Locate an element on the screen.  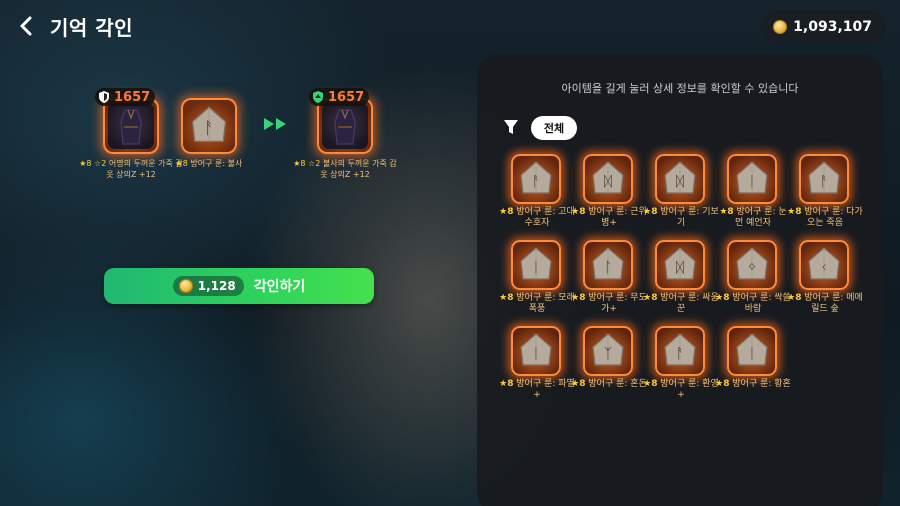
engrave-button-label: 각인하기 is located at coordinates (279, 287).